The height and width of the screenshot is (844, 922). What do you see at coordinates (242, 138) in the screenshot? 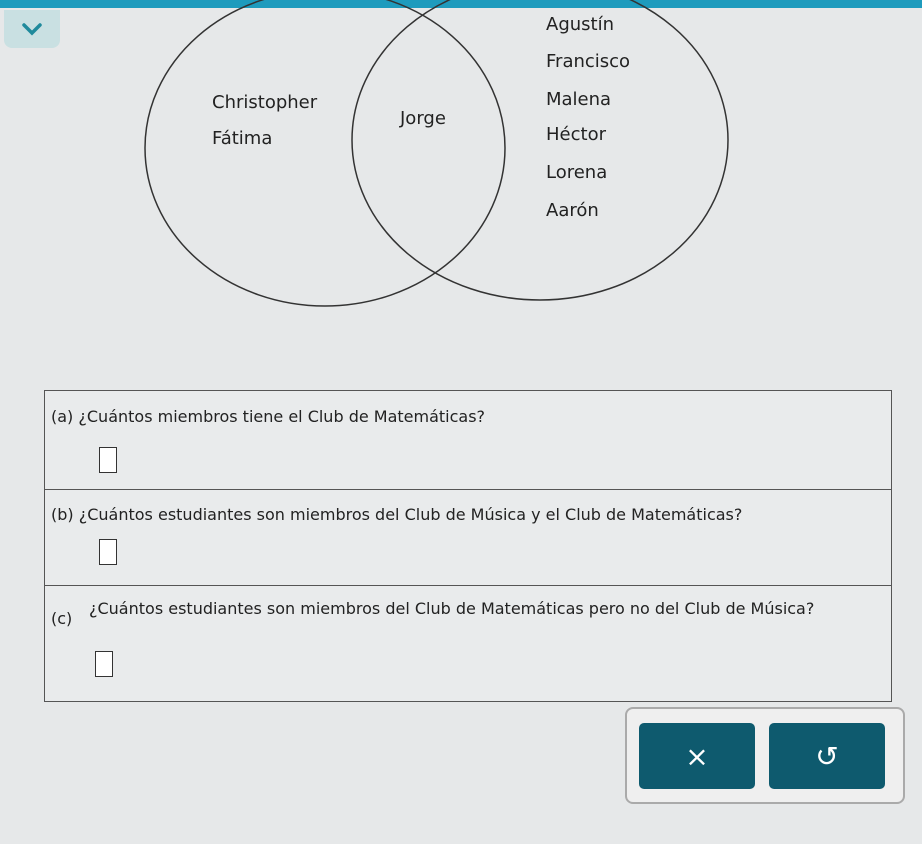
I see `venn-name: Fátima` at bounding box center [242, 138].